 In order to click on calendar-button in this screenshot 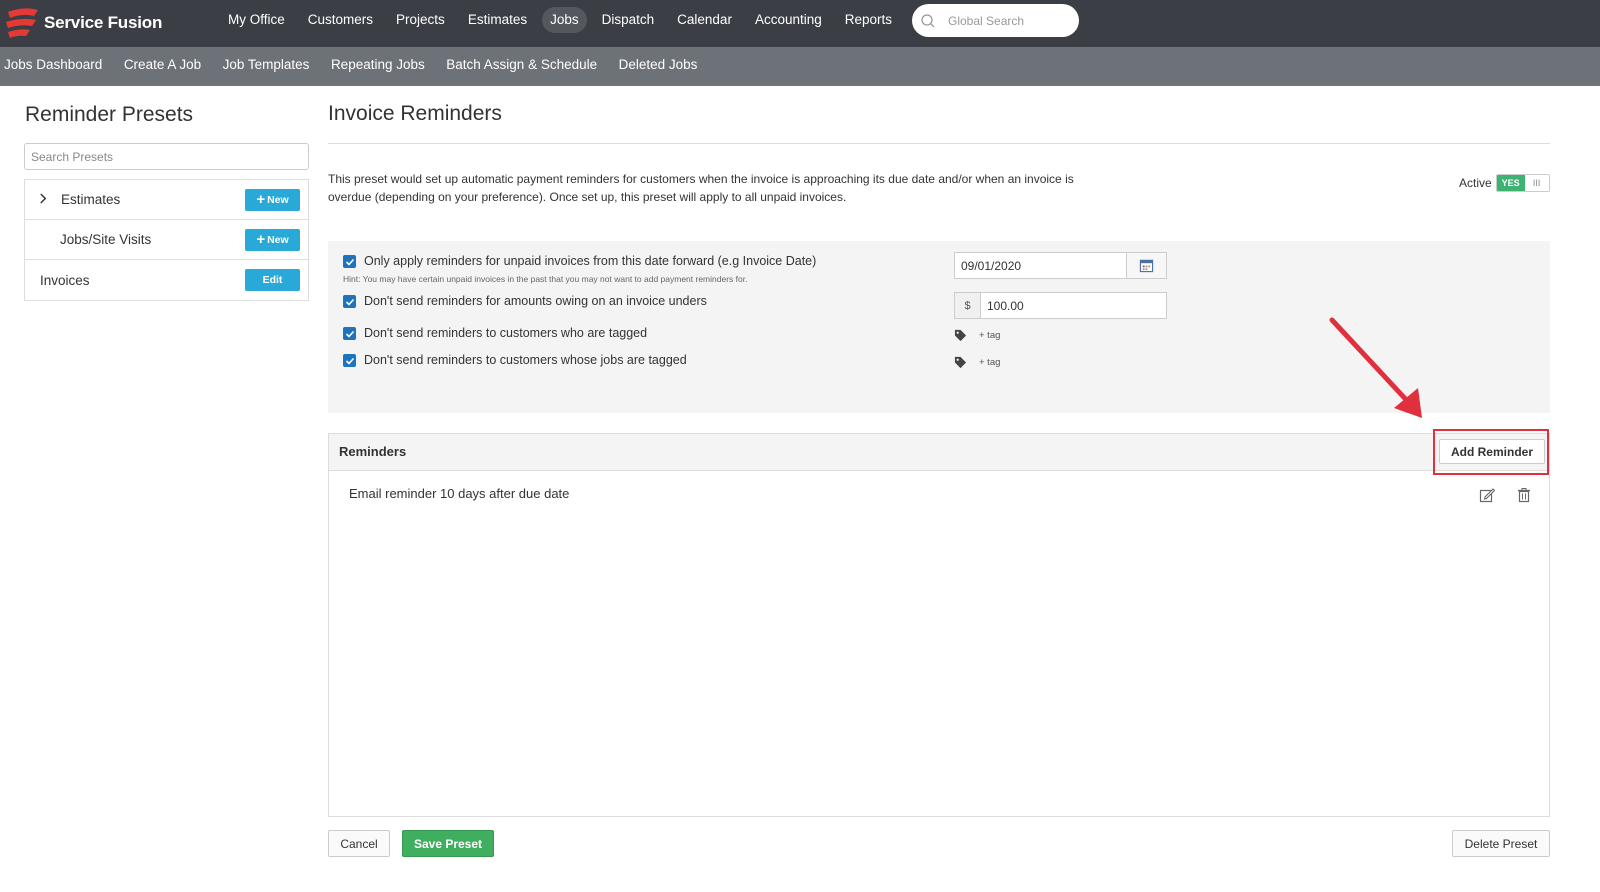, I will do `click(1146, 265)`.